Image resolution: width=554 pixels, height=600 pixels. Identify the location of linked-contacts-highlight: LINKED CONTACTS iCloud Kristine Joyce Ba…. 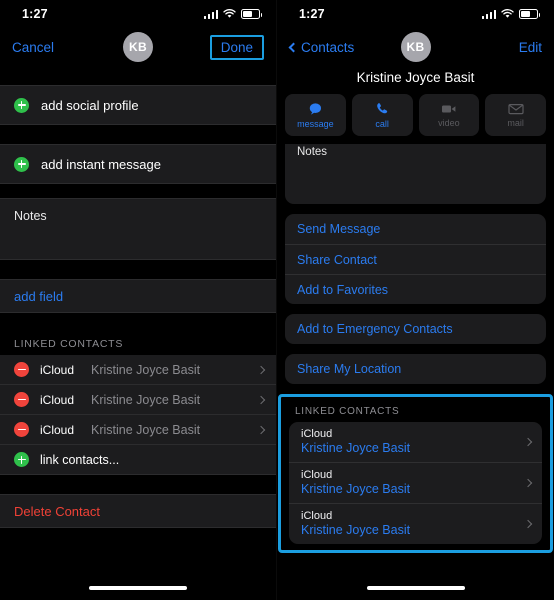
(415, 473).